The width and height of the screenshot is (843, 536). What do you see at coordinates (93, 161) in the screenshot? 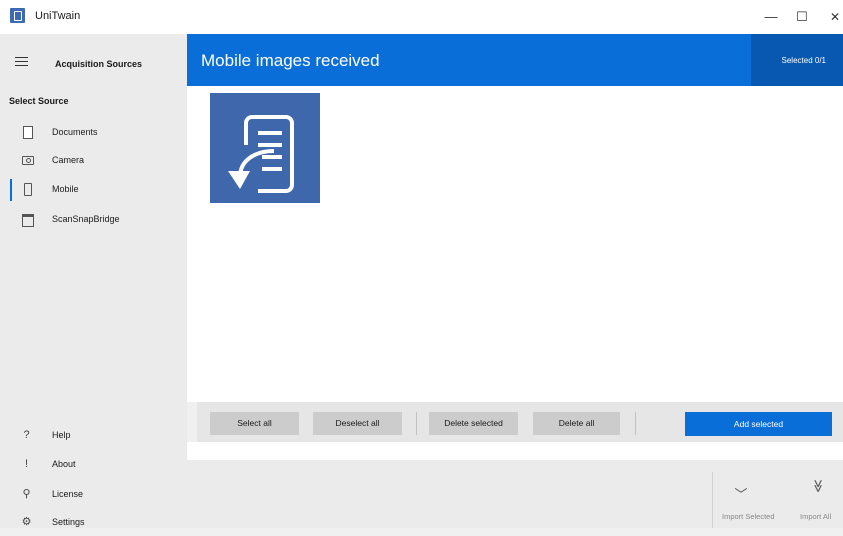
I see `sidebar-item-camera: Camera` at bounding box center [93, 161].